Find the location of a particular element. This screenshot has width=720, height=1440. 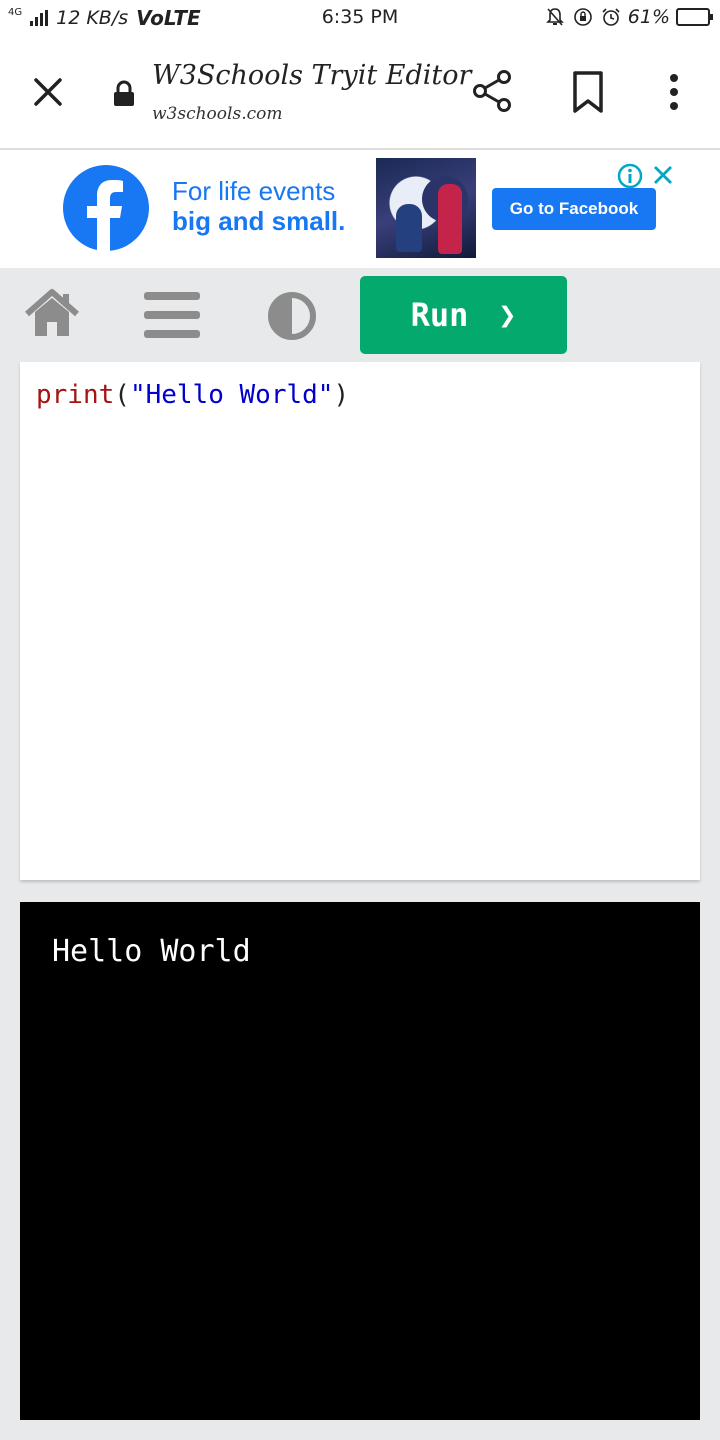

editor-navbar: Run ❯ is located at coordinates (360, 315).